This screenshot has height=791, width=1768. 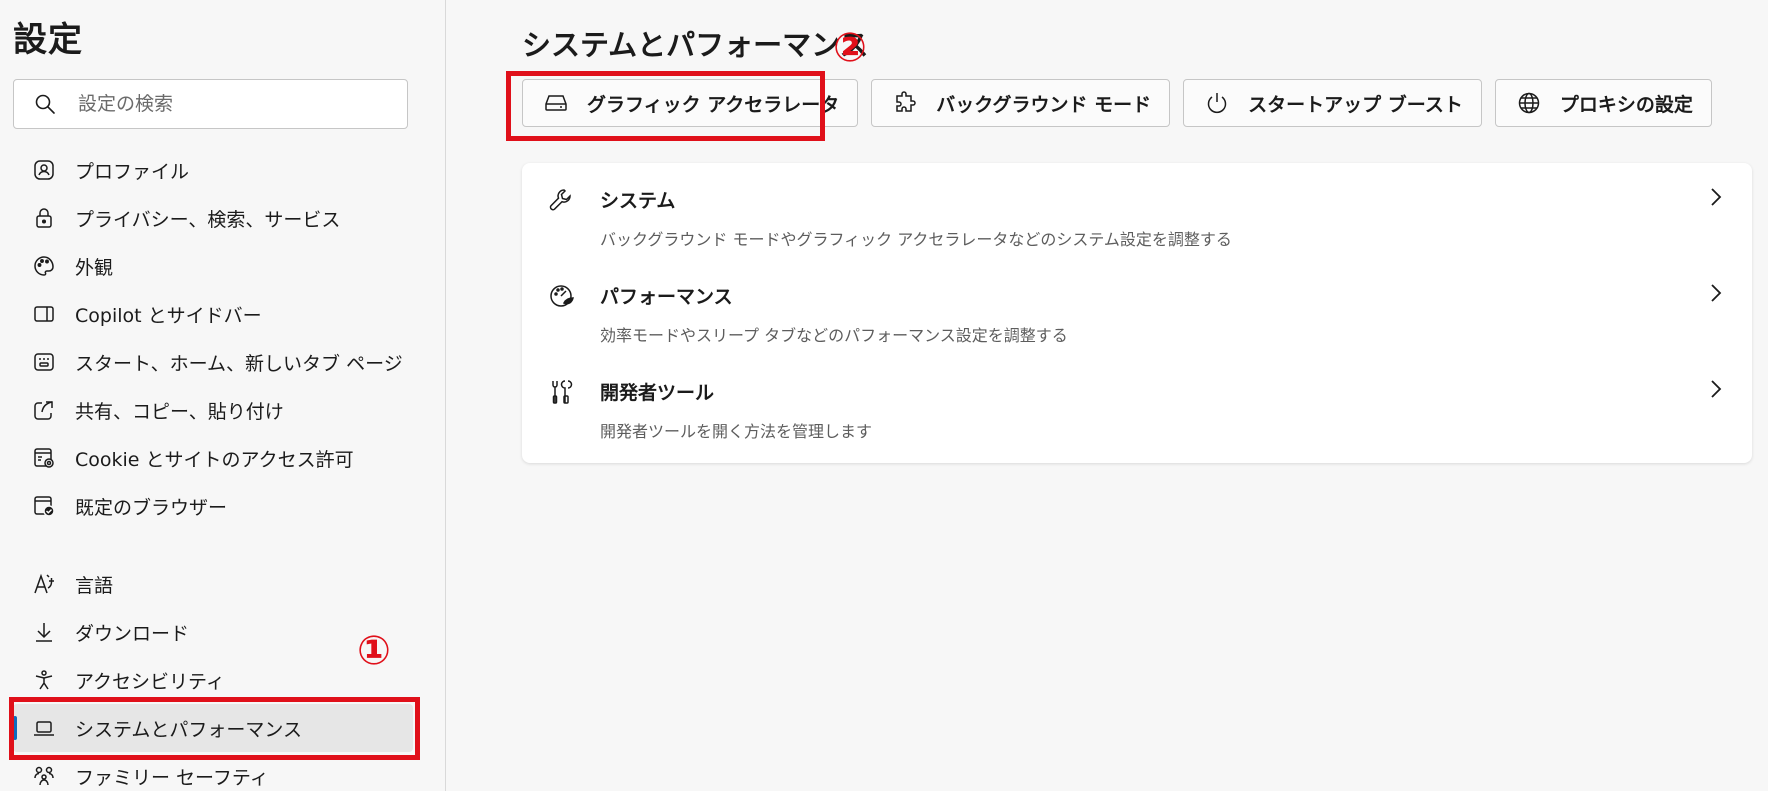 What do you see at coordinates (168, 315) in the screenshot?
I see `sidebar-item-label: Copilot とサイドバー` at bounding box center [168, 315].